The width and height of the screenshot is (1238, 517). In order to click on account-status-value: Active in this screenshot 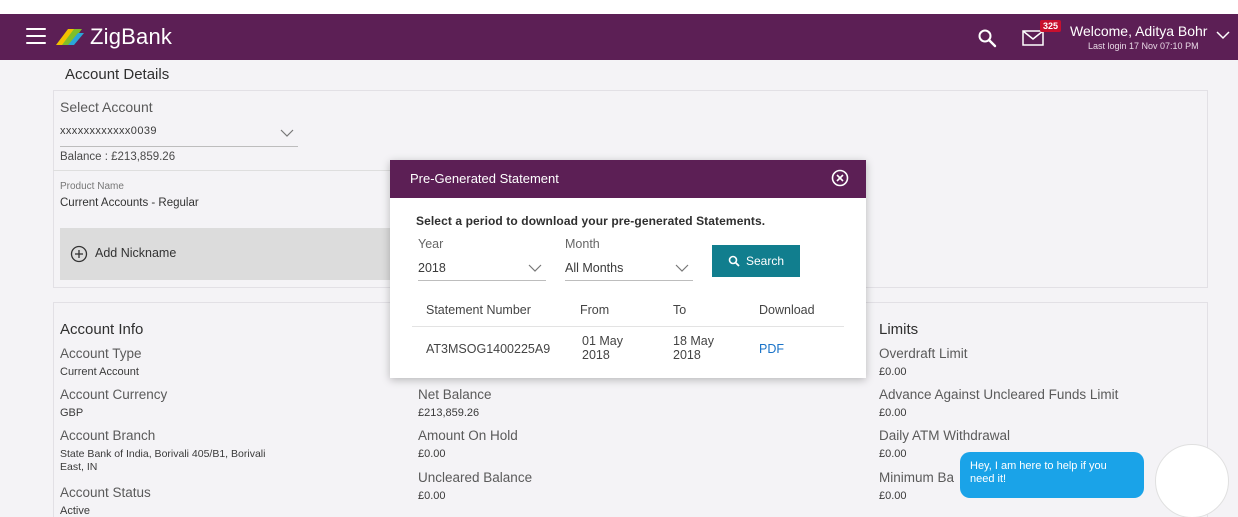, I will do `click(75, 511)`.